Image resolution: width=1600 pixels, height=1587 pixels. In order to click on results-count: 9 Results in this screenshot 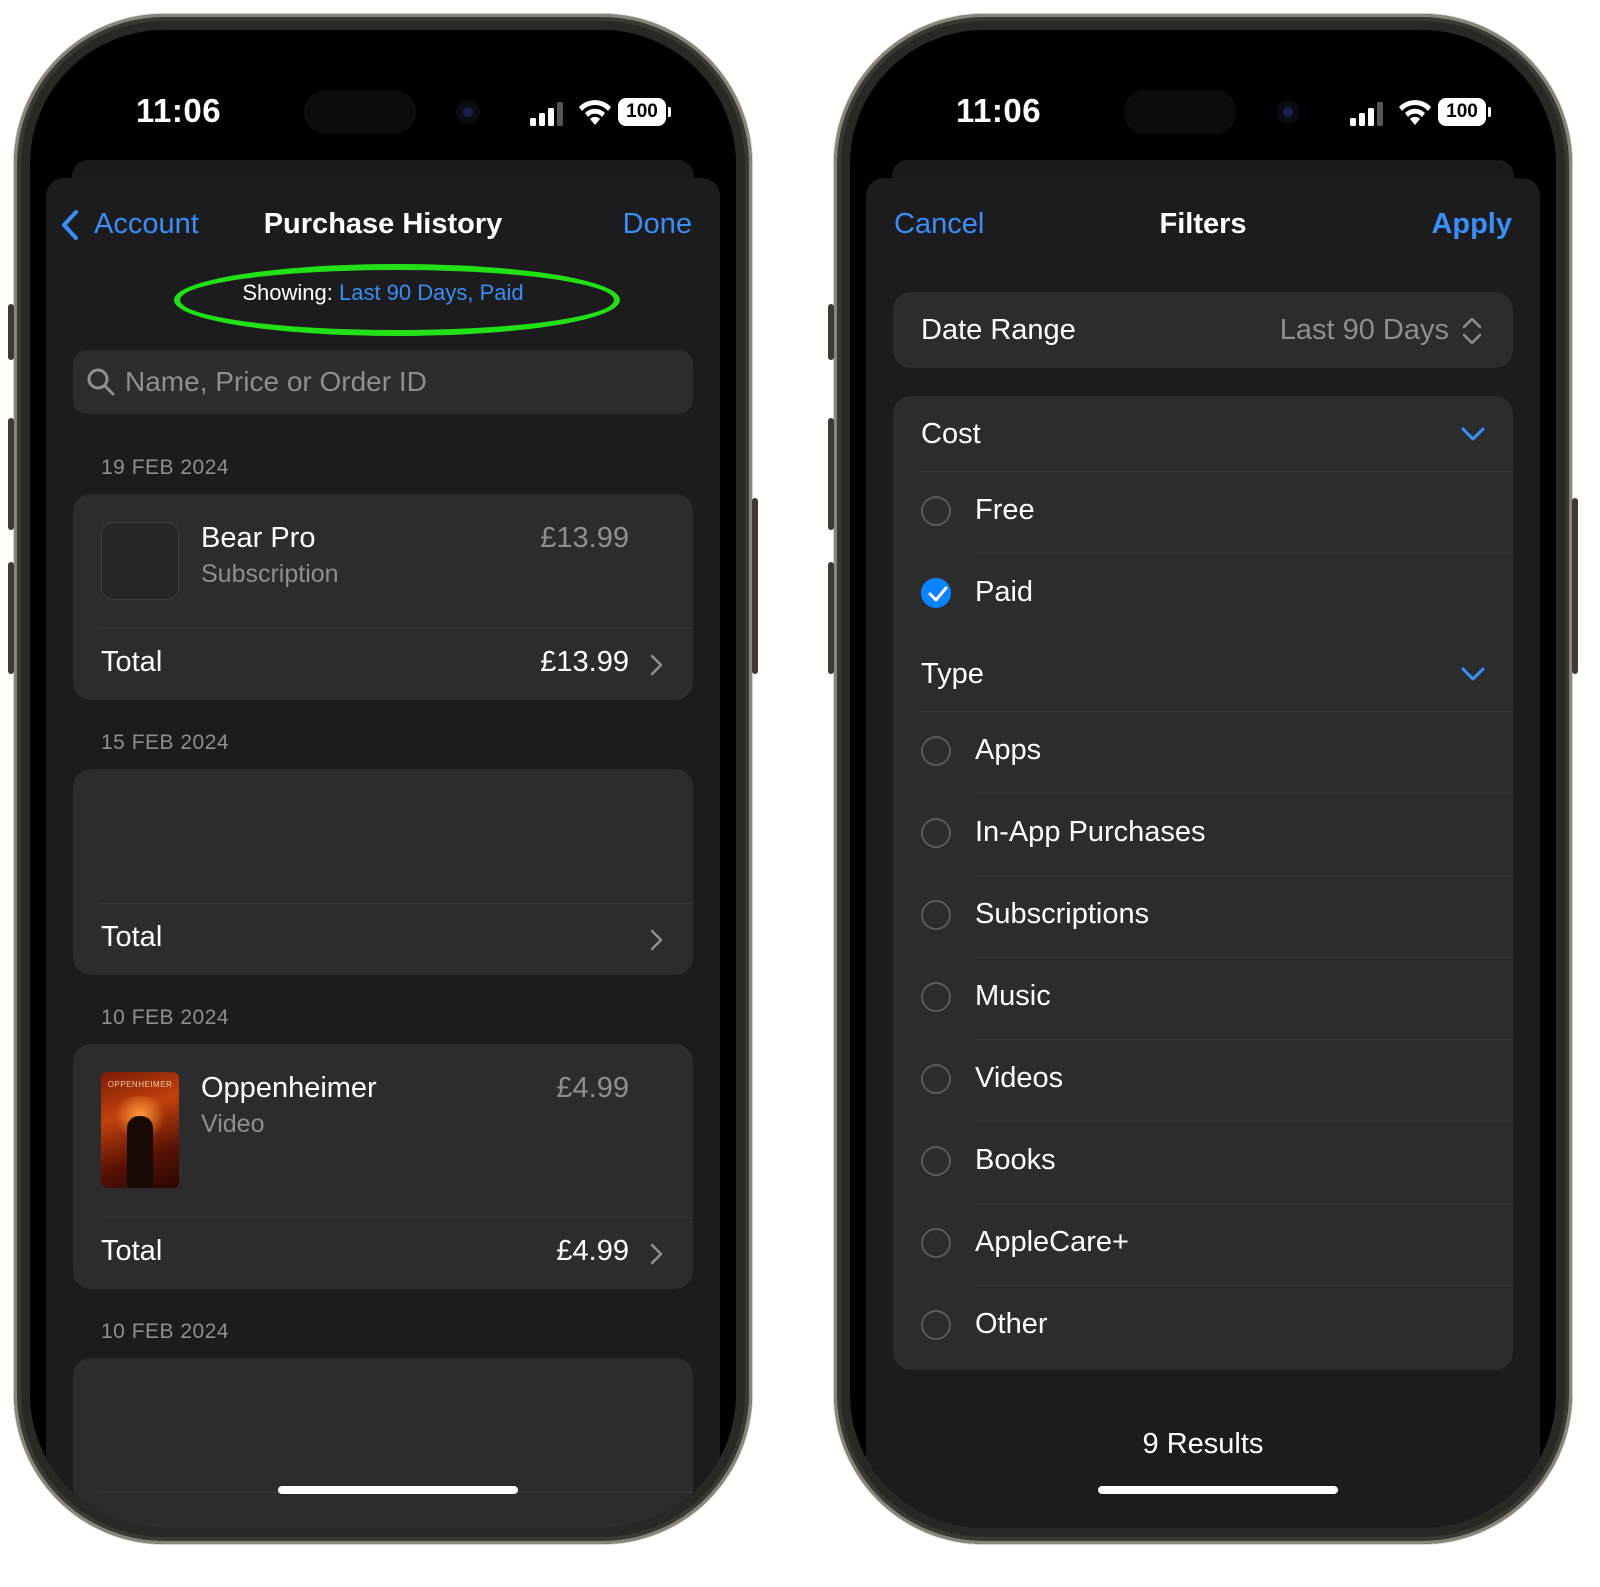, I will do `click(1203, 1444)`.